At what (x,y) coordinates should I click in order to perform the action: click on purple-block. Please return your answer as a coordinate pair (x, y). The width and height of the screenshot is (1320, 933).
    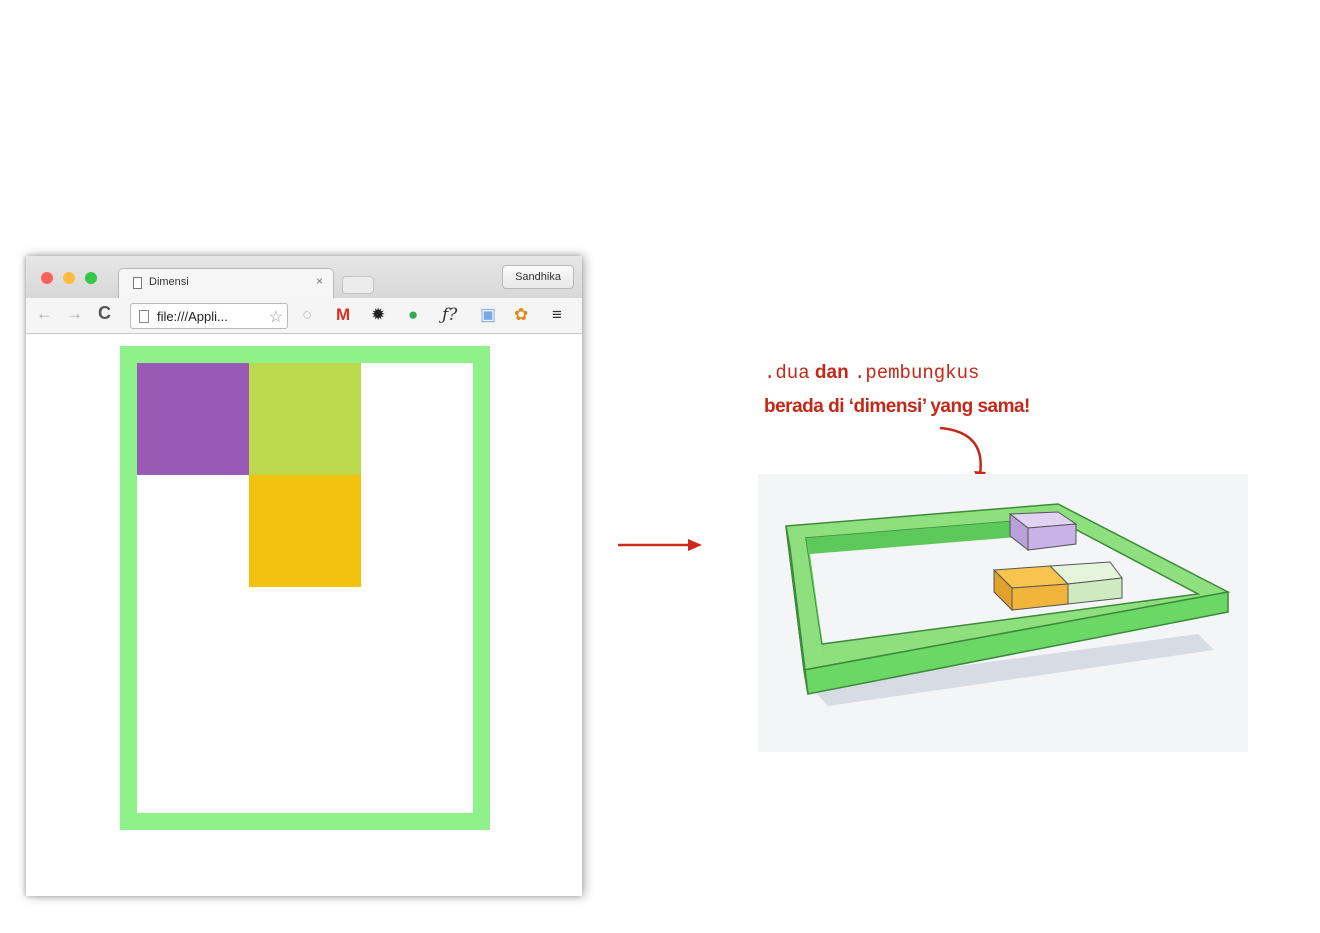
    Looking at the image, I should click on (1043, 531).